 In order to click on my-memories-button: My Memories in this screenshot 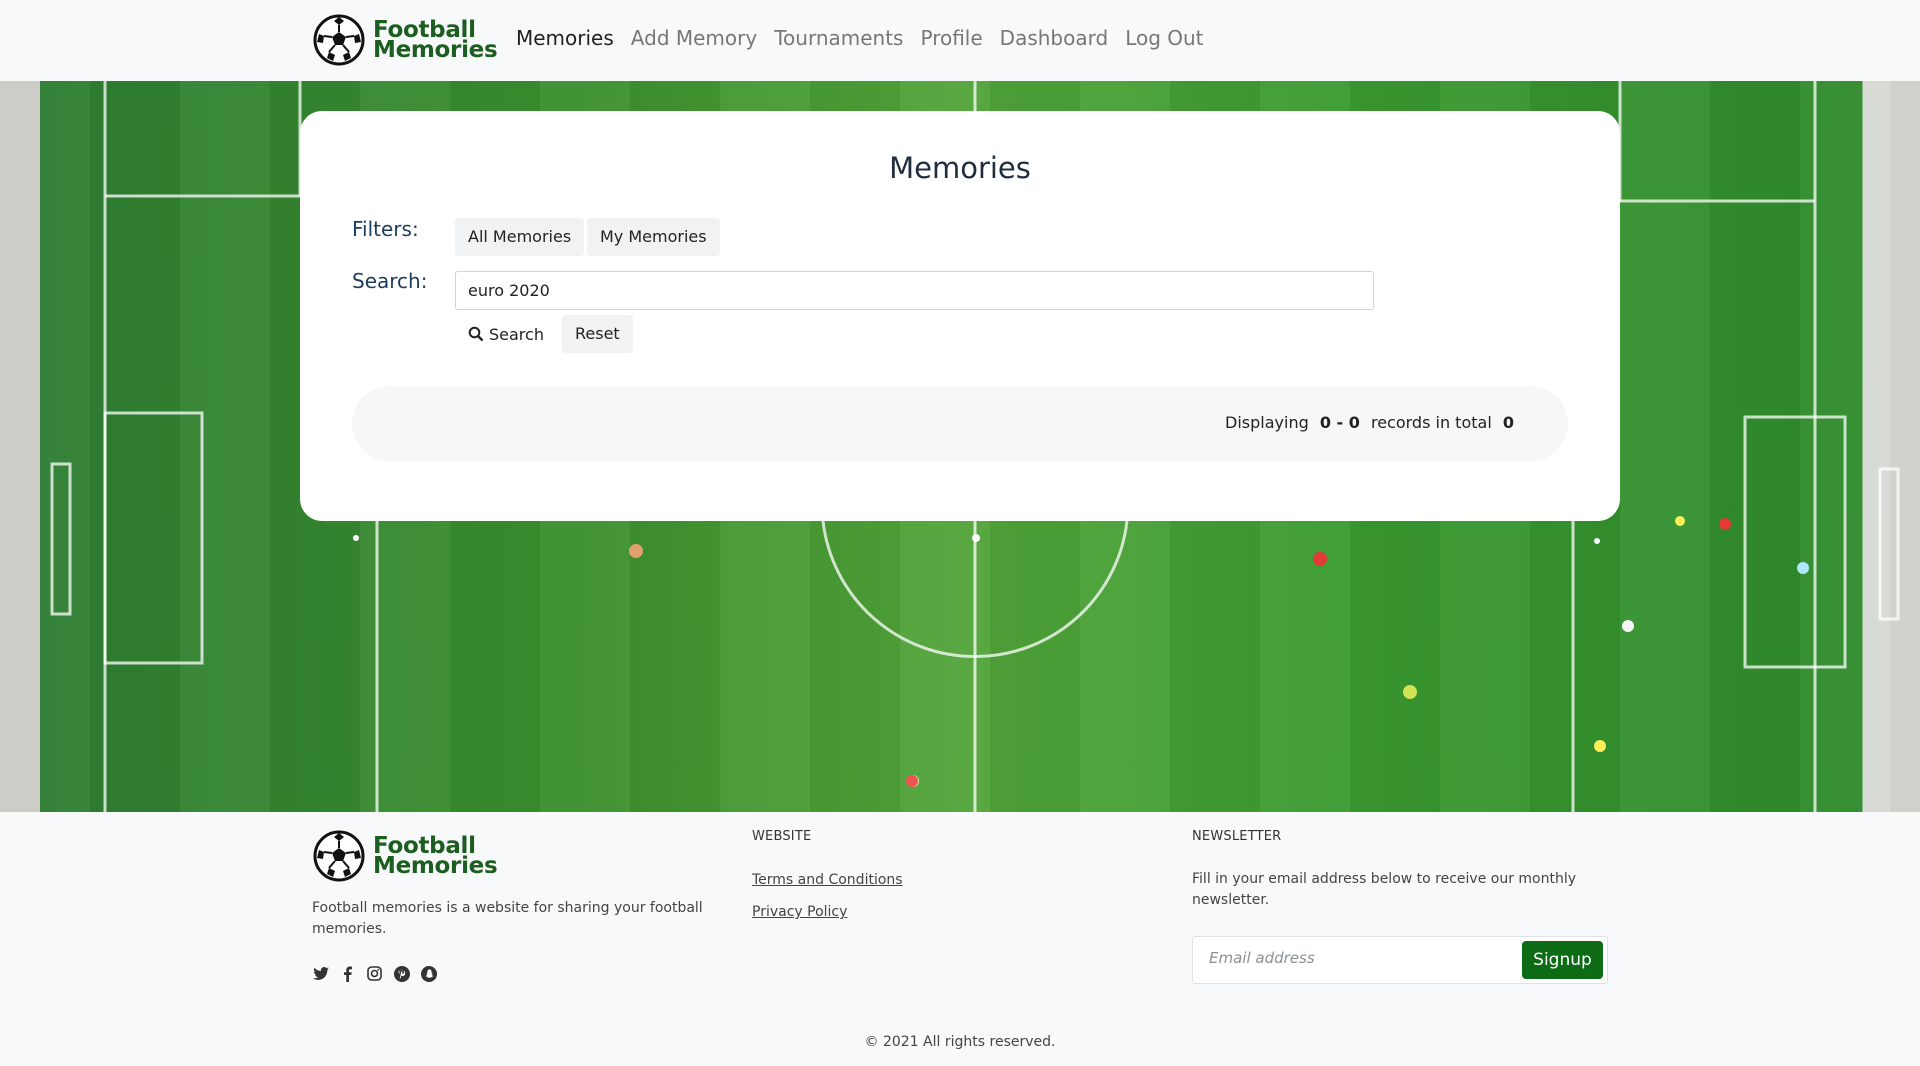, I will do `click(653, 237)`.